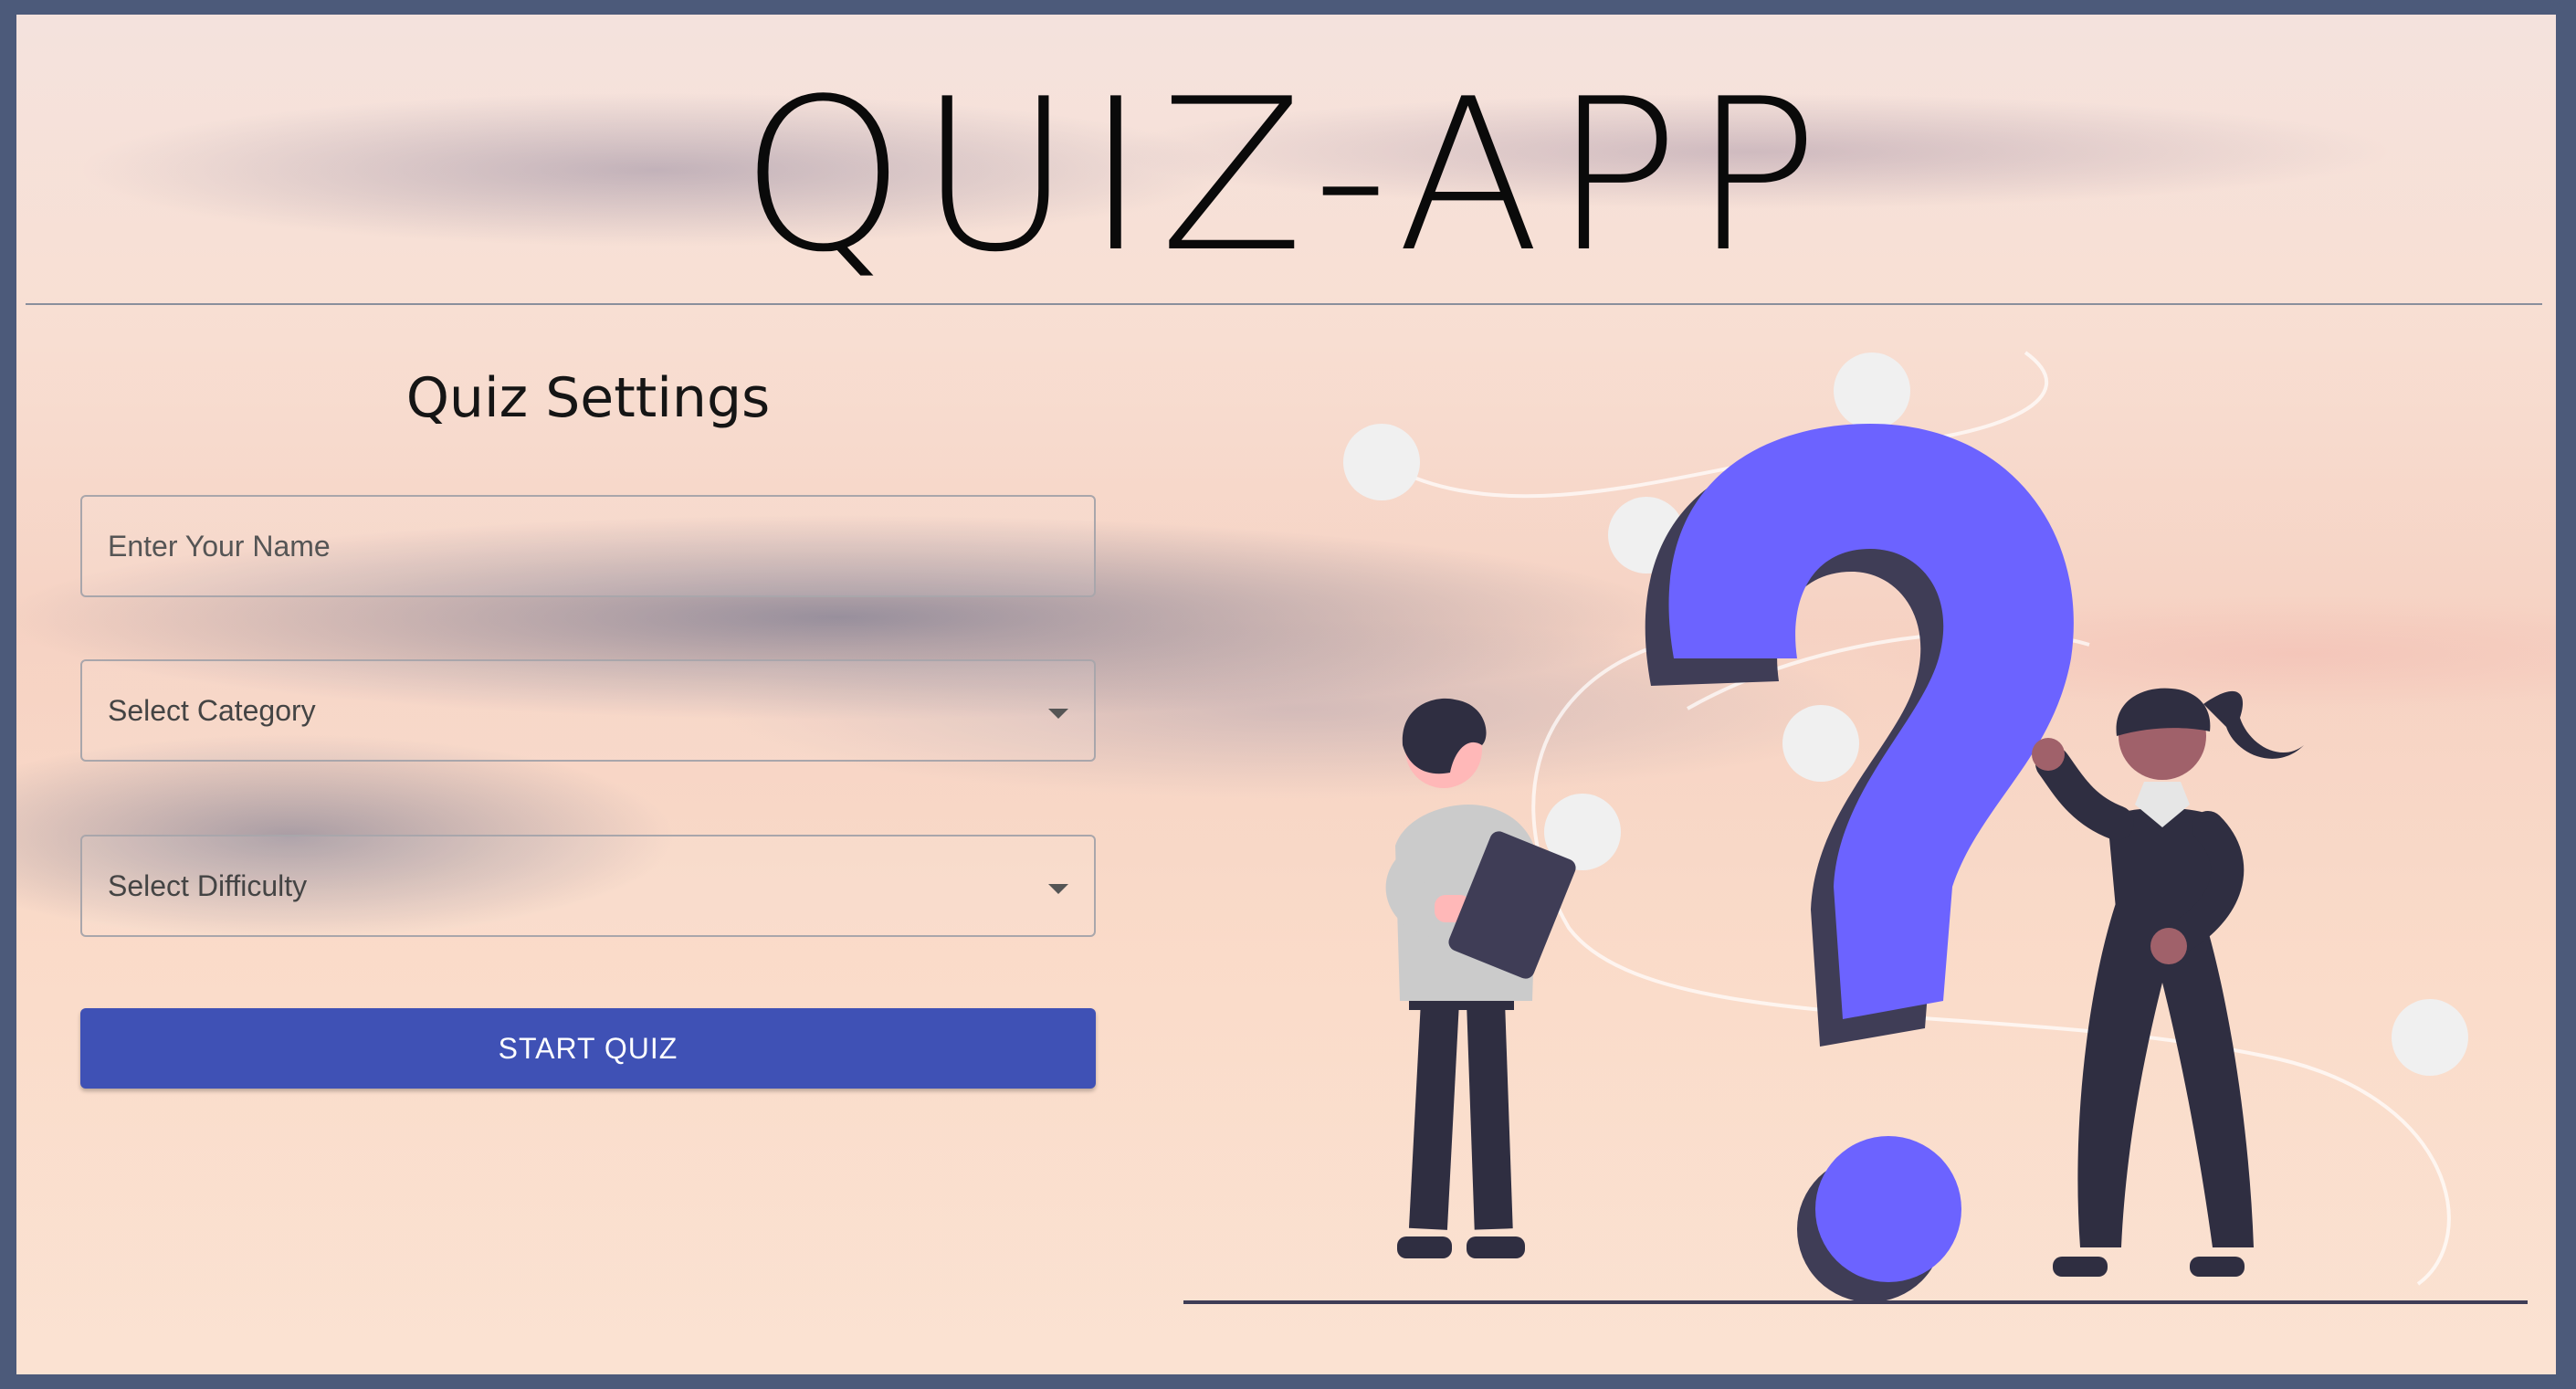  I want to click on name-input, so click(588, 546).